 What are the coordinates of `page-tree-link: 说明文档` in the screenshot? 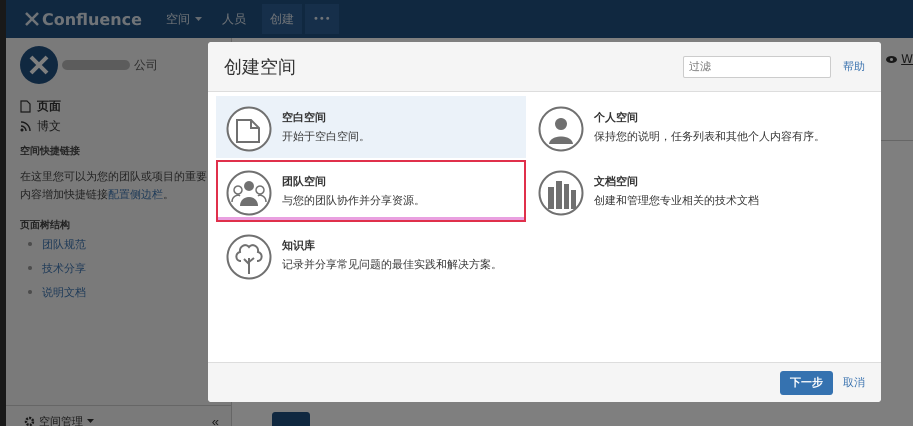 It's located at (64, 292).